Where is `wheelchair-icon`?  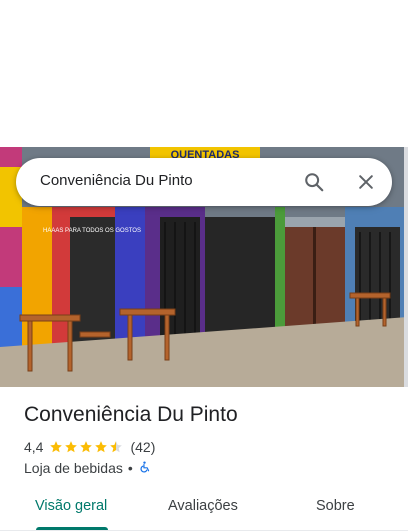
wheelchair-icon is located at coordinates (144, 468).